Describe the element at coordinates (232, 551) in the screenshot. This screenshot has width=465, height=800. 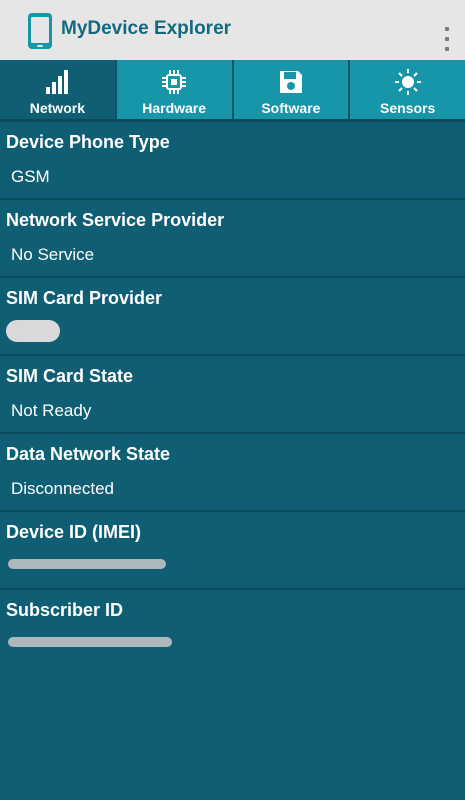
I see `list-item: Device ID (IMEI)` at that location.